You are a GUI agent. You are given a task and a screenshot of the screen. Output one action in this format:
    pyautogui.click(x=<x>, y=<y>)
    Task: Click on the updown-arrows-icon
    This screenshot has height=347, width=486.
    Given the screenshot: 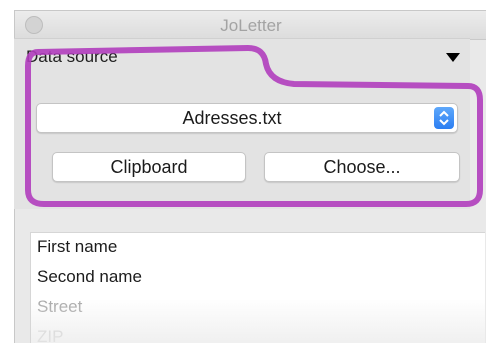 What is the action you would take?
    pyautogui.click(x=444, y=118)
    